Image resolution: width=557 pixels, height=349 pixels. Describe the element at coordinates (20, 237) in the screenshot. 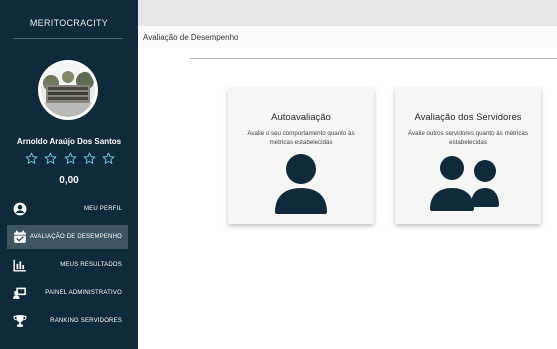

I see `calendar-check-icon` at that location.